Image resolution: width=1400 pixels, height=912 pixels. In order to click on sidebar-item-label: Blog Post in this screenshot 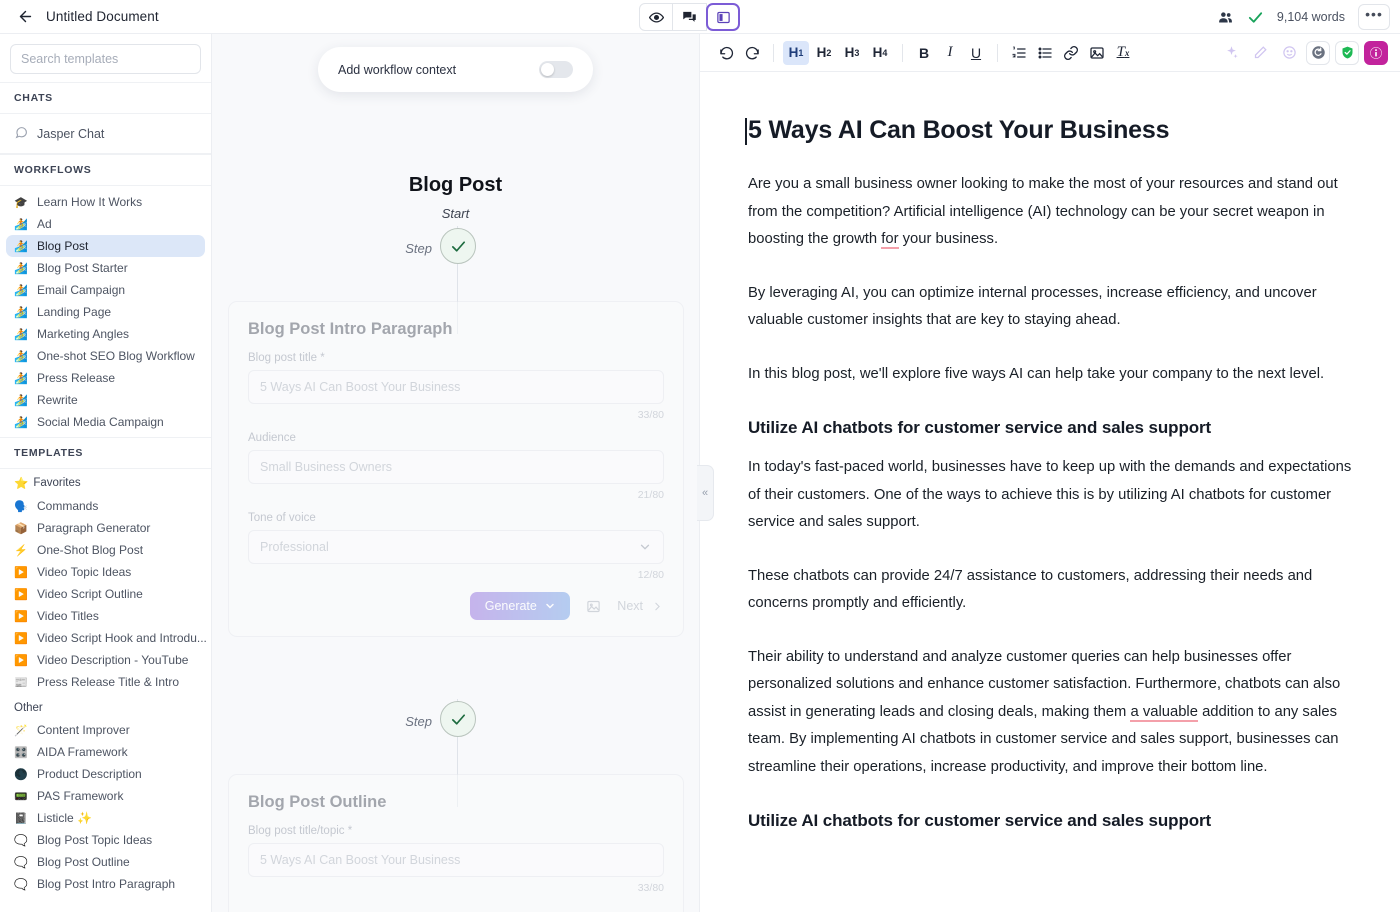, I will do `click(63, 246)`.